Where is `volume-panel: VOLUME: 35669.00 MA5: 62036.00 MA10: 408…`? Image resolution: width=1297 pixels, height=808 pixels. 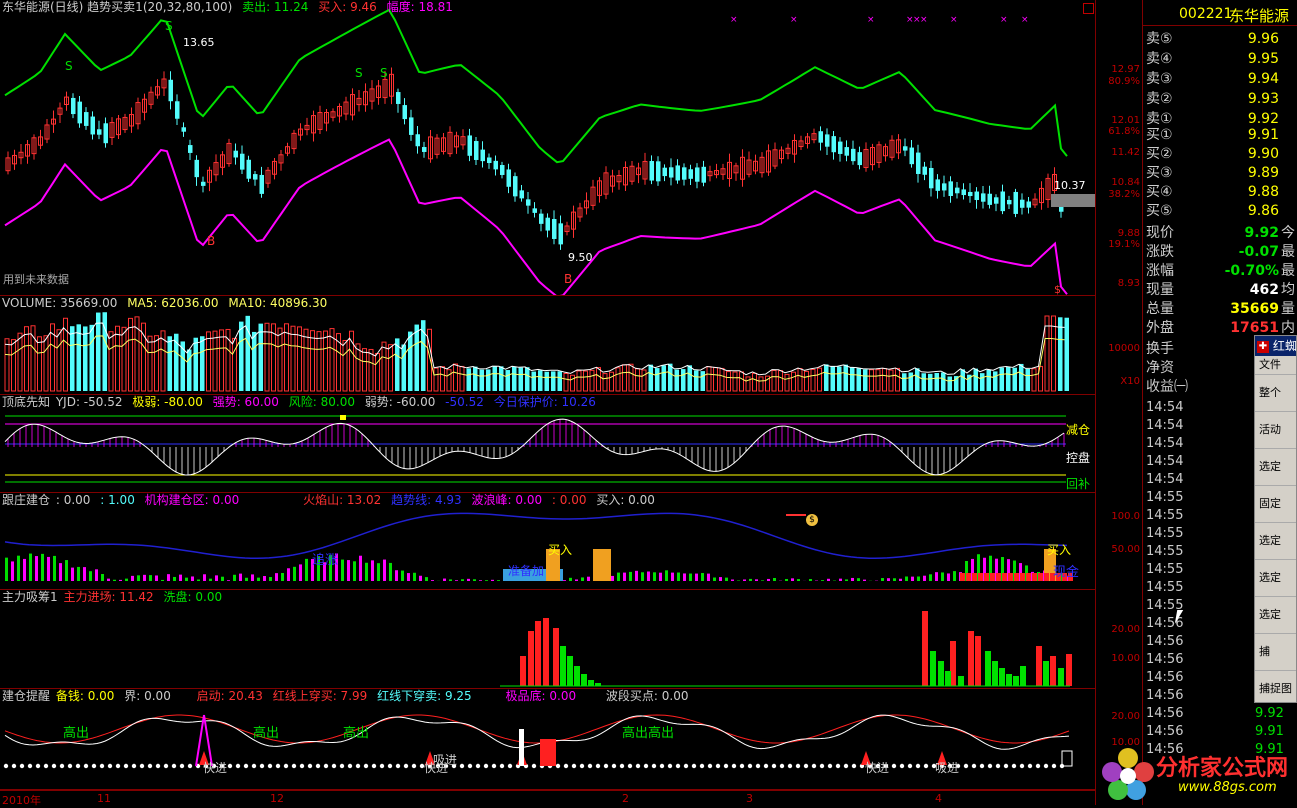 volume-panel: VOLUME: 35669.00 MA5: 62036.00 MA10: 408… is located at coordinates (547, 345).